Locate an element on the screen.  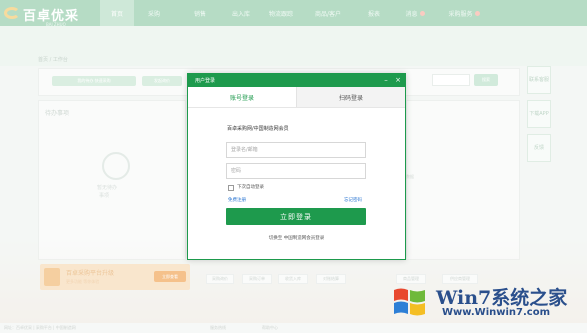
remember-label: 下次自动登录 is located at coordinates (250, 187).